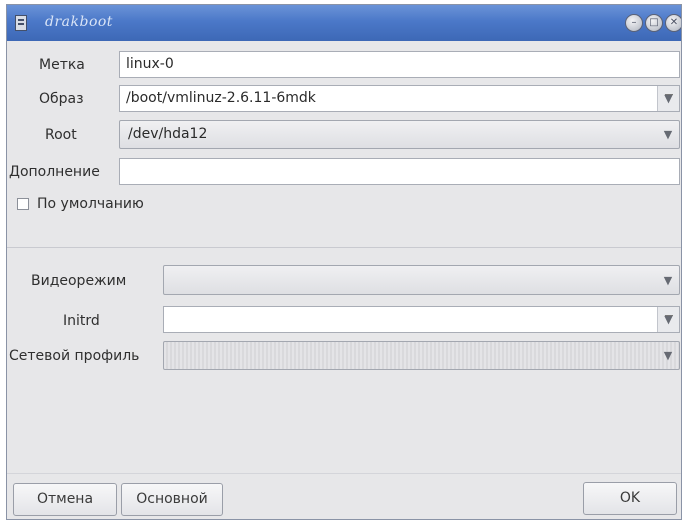  What do you see at coordinates (630, 498) in the screenshot?
I see `ok-button: OK` at bounding box center [630, 498].